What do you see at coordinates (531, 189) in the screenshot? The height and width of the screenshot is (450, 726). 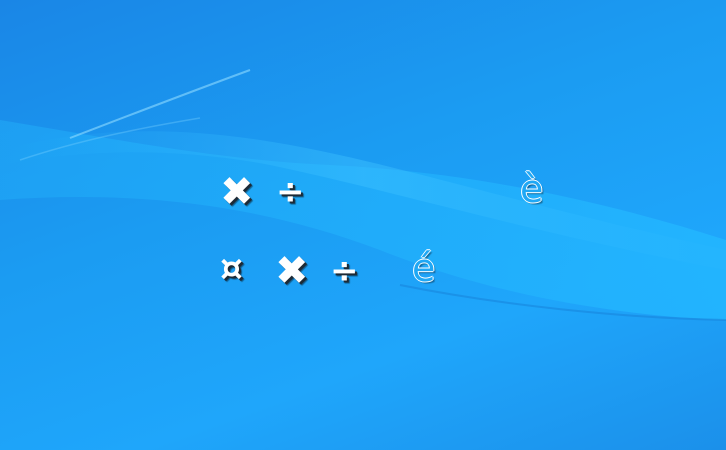 I see `e-grave-icon: è` at bounding box center [531, 189].